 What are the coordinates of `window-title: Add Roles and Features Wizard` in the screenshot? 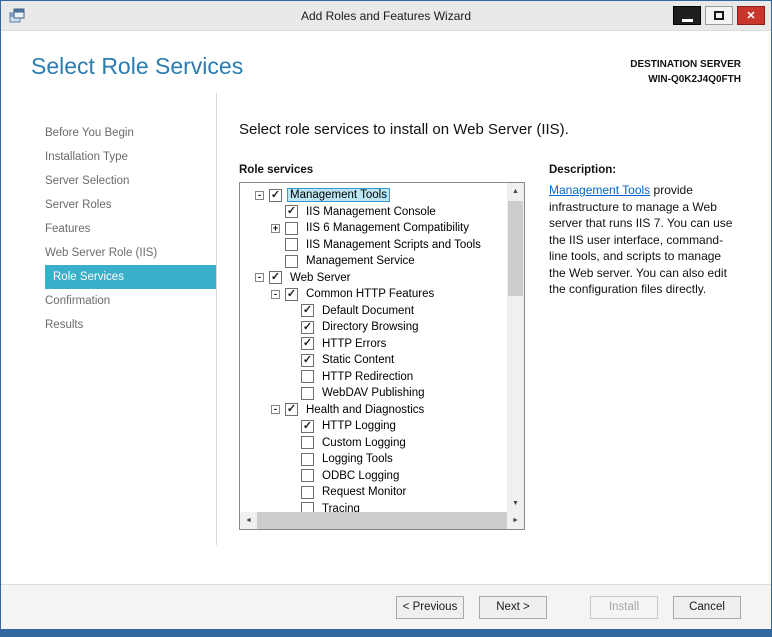 It's located at (386, 16).